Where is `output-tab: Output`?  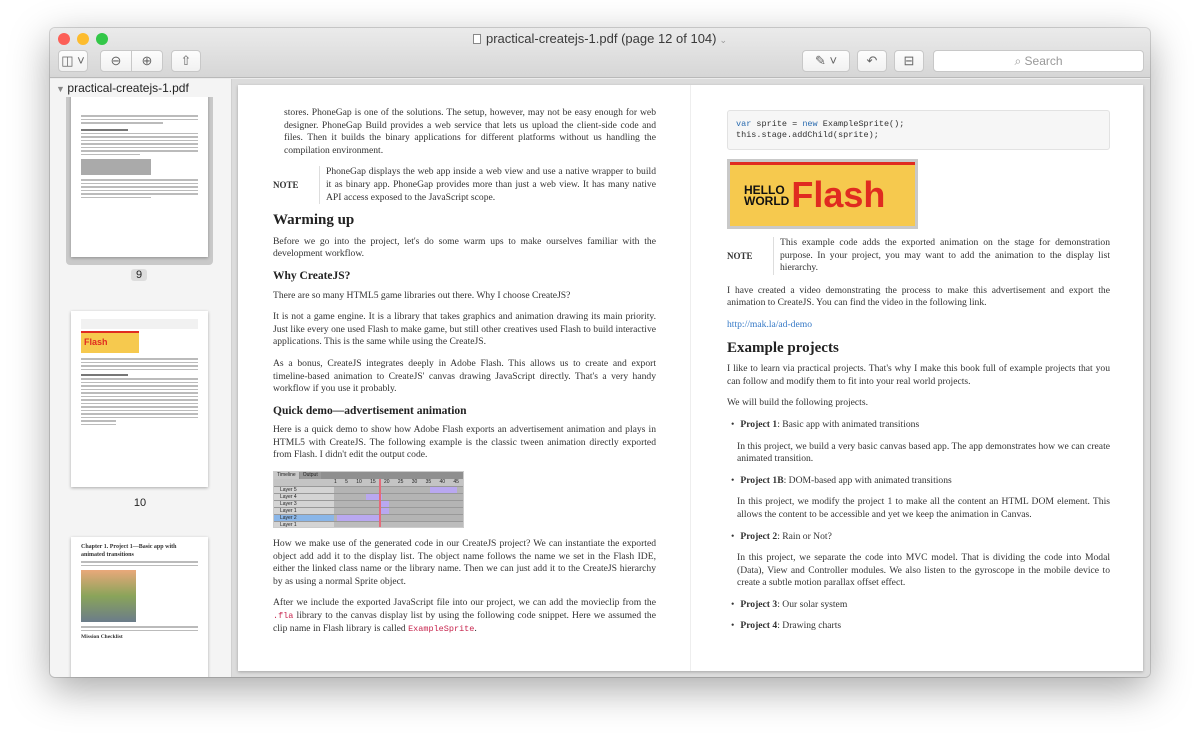
output-tab: Output is located at coordinates (310, 476).